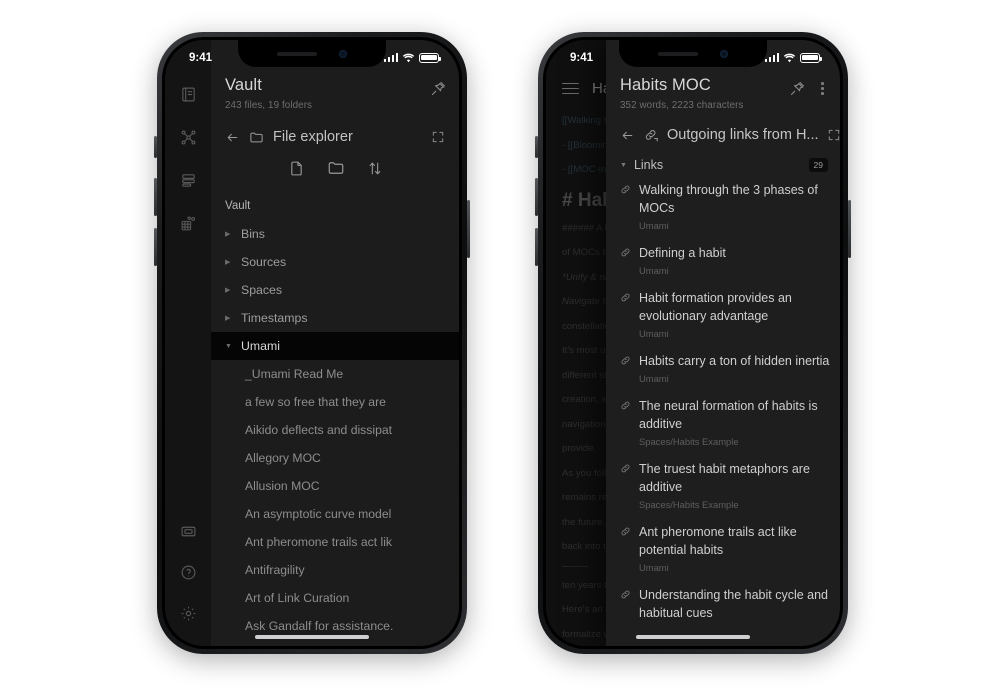 The image size is (1000, 700). I want to click on breadcrumb-label: File explorer, so click(313, 137).